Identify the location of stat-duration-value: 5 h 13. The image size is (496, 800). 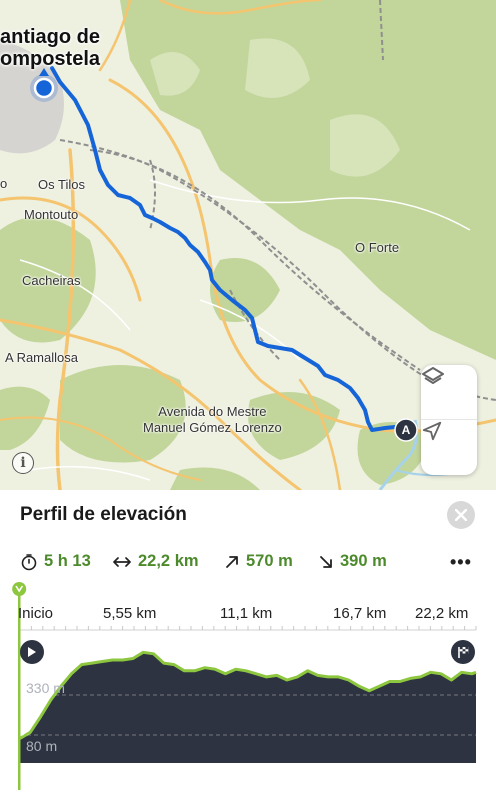
(67, 561).